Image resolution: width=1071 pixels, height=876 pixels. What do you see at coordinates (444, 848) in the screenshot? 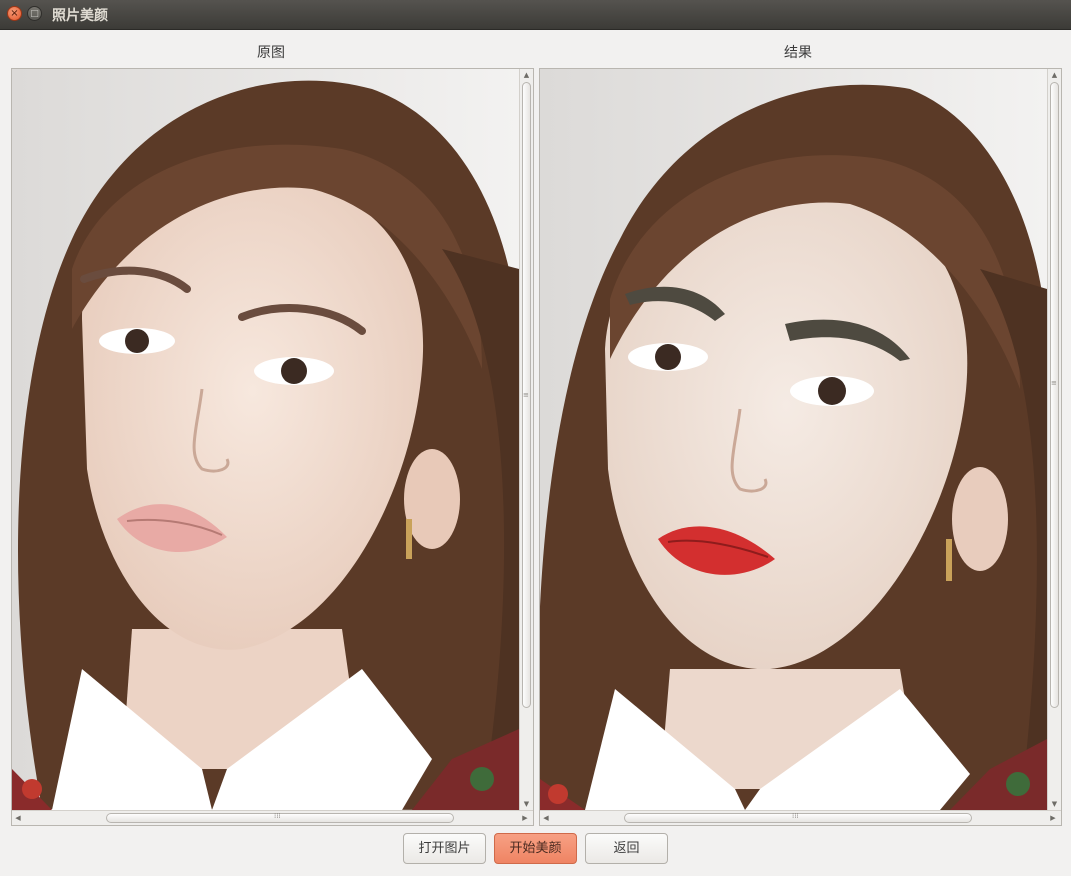
I see `open-image-button: 打开图片` at bounding box center [444, 848].